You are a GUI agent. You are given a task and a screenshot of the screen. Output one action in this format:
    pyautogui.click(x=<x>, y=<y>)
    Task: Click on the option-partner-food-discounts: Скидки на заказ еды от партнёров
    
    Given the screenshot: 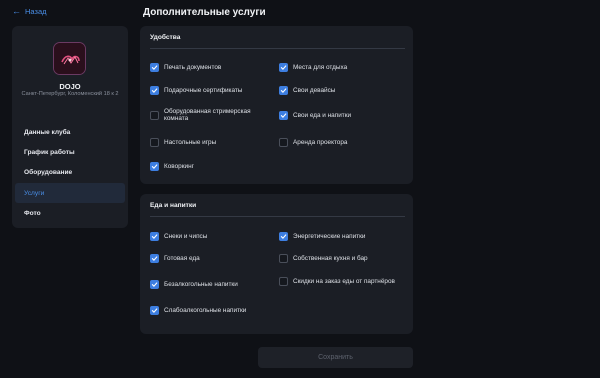 What is the action you would take?
    pyautogui.click(x=342, y=281)
    